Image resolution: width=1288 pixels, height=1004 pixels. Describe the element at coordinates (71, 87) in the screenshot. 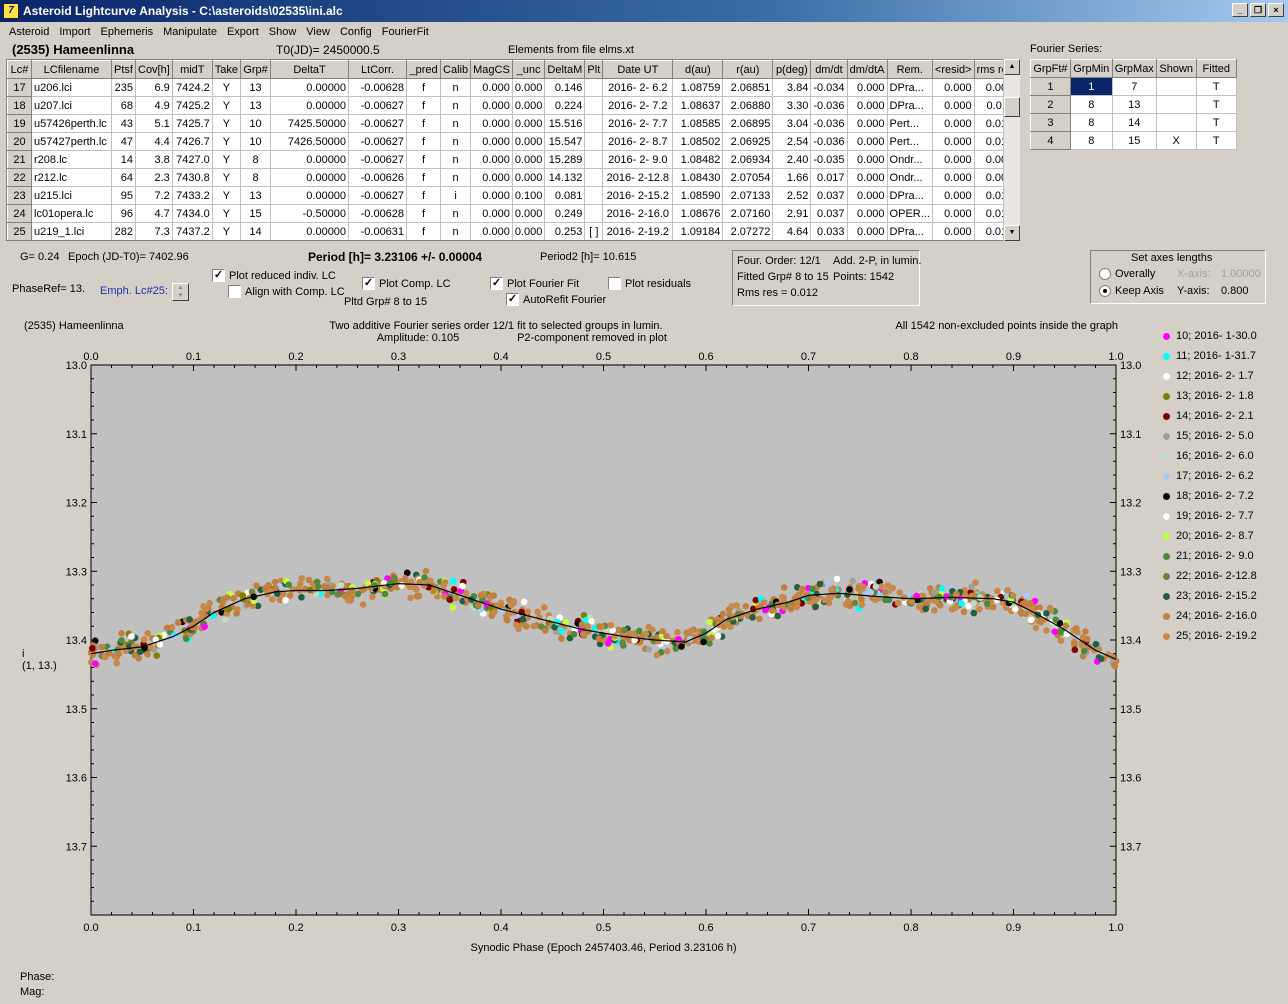

I see `table-cell: u206.lci` at that location.